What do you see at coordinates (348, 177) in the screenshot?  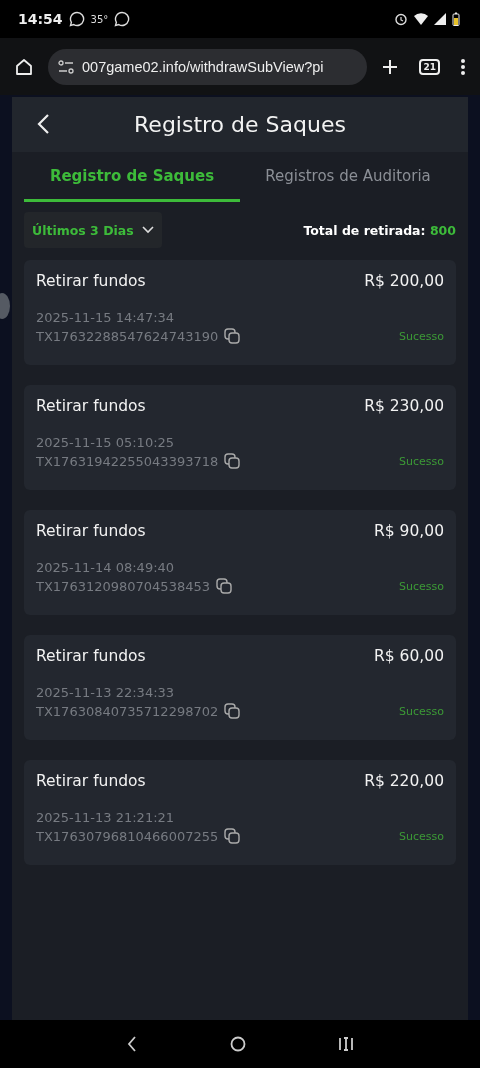 I see `tab: Registros de Auditoria` at bounding box center [348, 177].